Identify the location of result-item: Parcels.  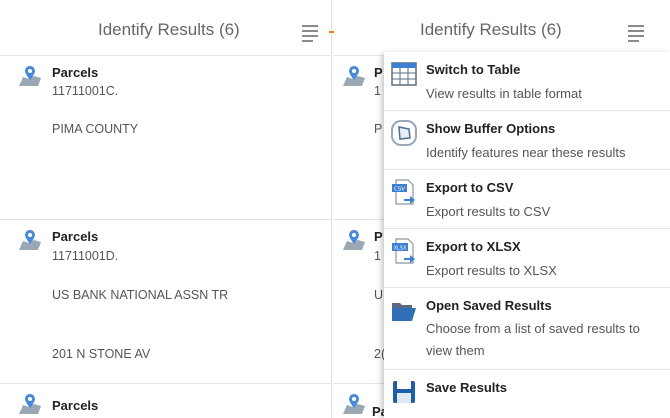
(165, 401).